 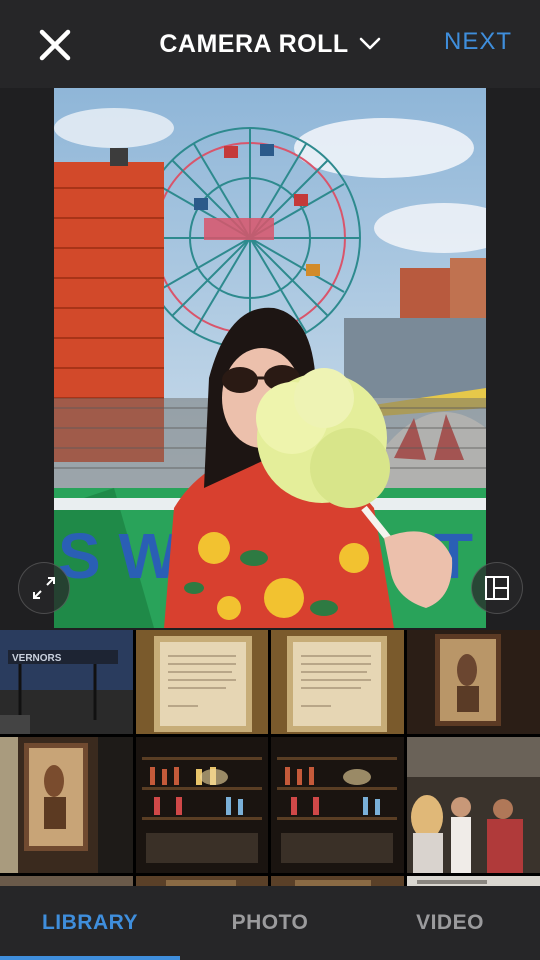 I want to click on page-title: CAMERA ROLL, so click(x=254, y=43).